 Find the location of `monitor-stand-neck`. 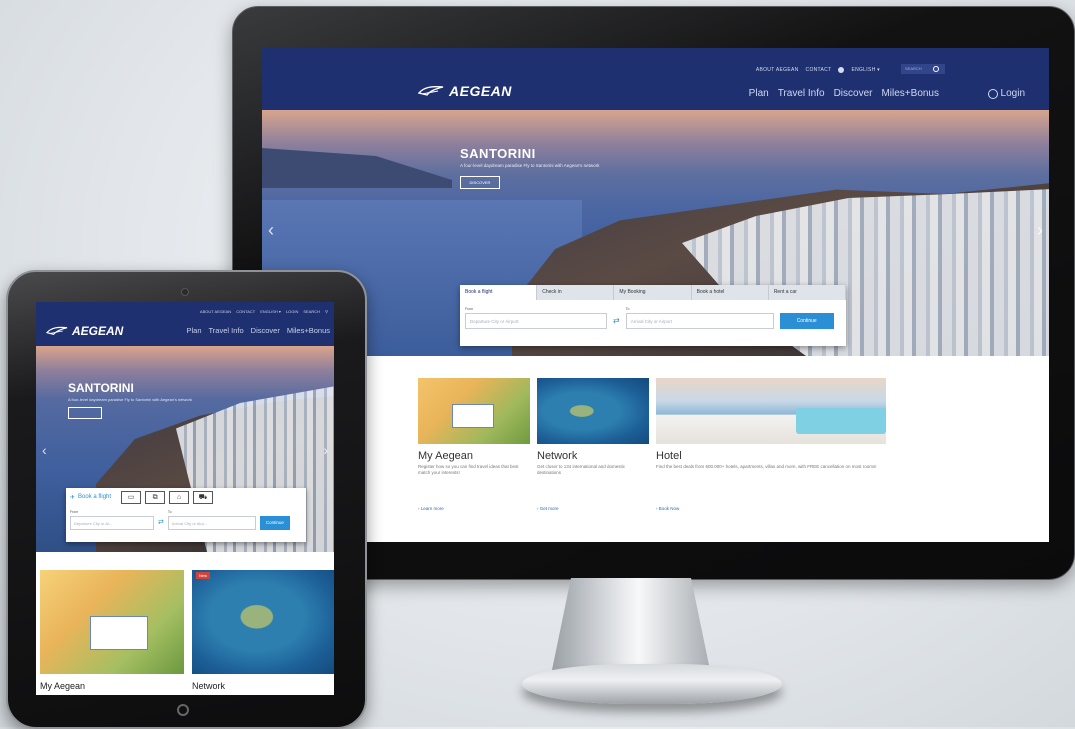

monitor-stand-neck is located at coordinates (631, 624).